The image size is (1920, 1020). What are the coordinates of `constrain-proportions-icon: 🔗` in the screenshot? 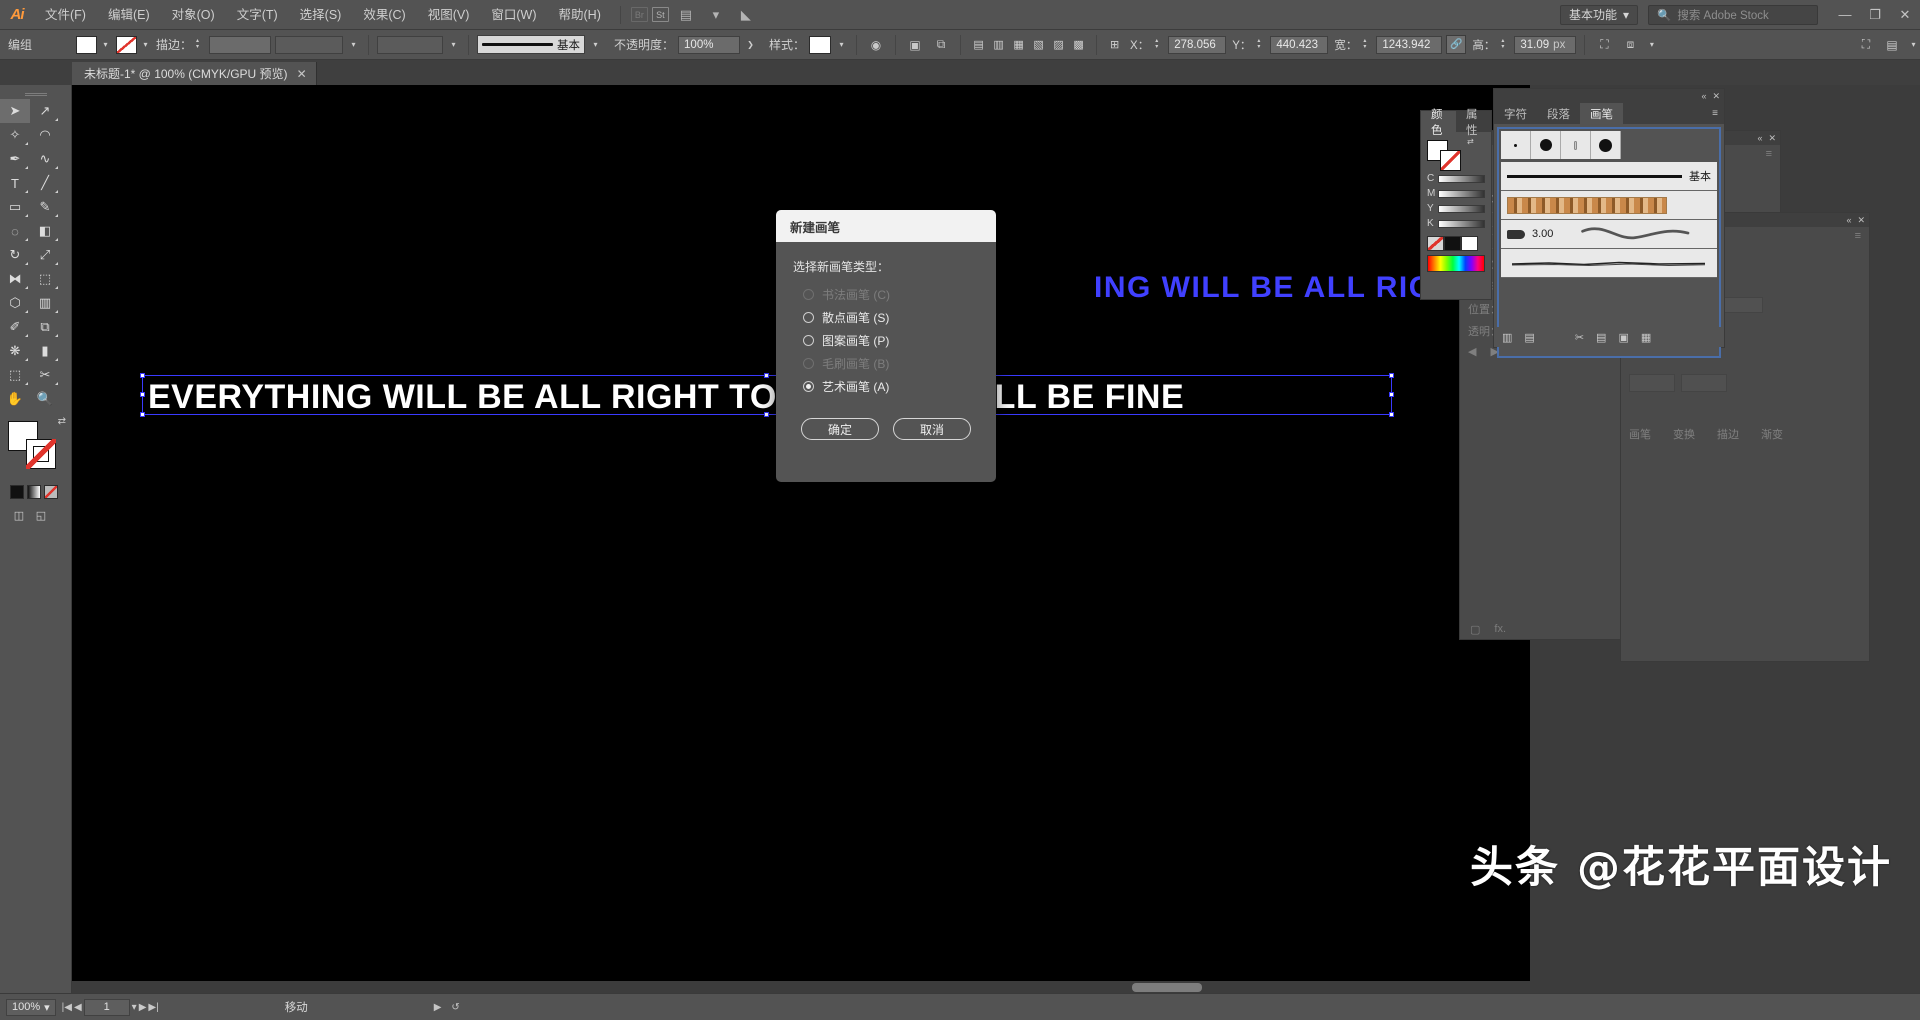 It's located at (1456, 44).